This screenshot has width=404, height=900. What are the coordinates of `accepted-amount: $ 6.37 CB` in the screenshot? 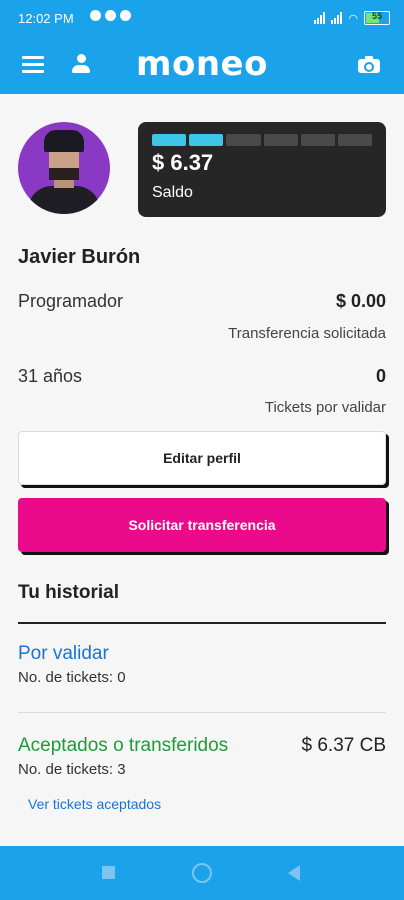 It's located at (344, 745).